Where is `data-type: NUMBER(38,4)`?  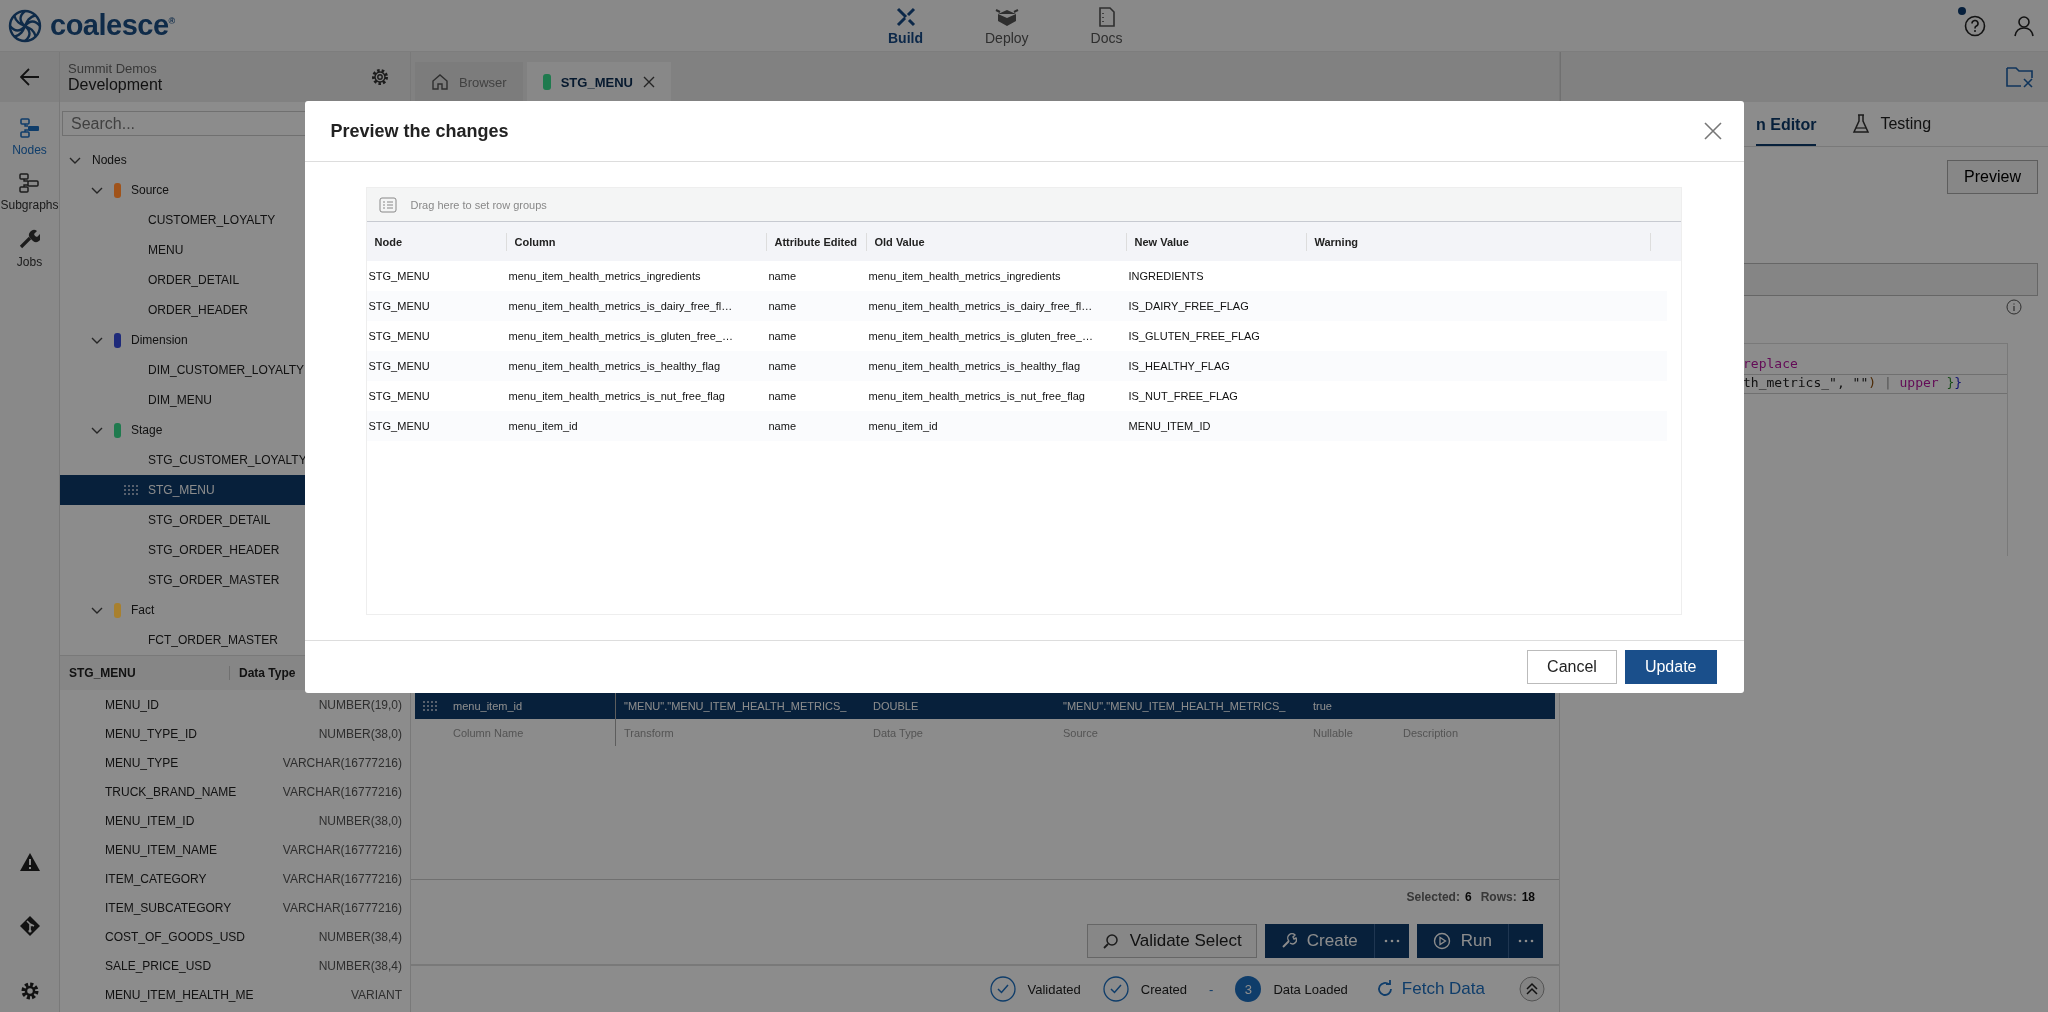 data-type: NUMBER(38,4) is located at coordinates (360, 936).